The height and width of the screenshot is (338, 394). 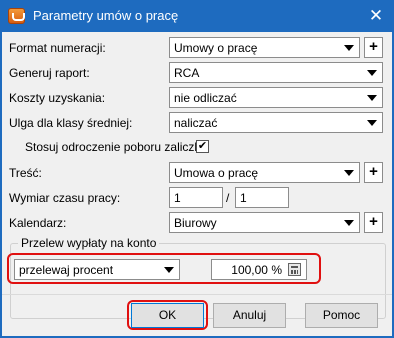 I want to click on button-bar-divider, so click(x=197, y=294).